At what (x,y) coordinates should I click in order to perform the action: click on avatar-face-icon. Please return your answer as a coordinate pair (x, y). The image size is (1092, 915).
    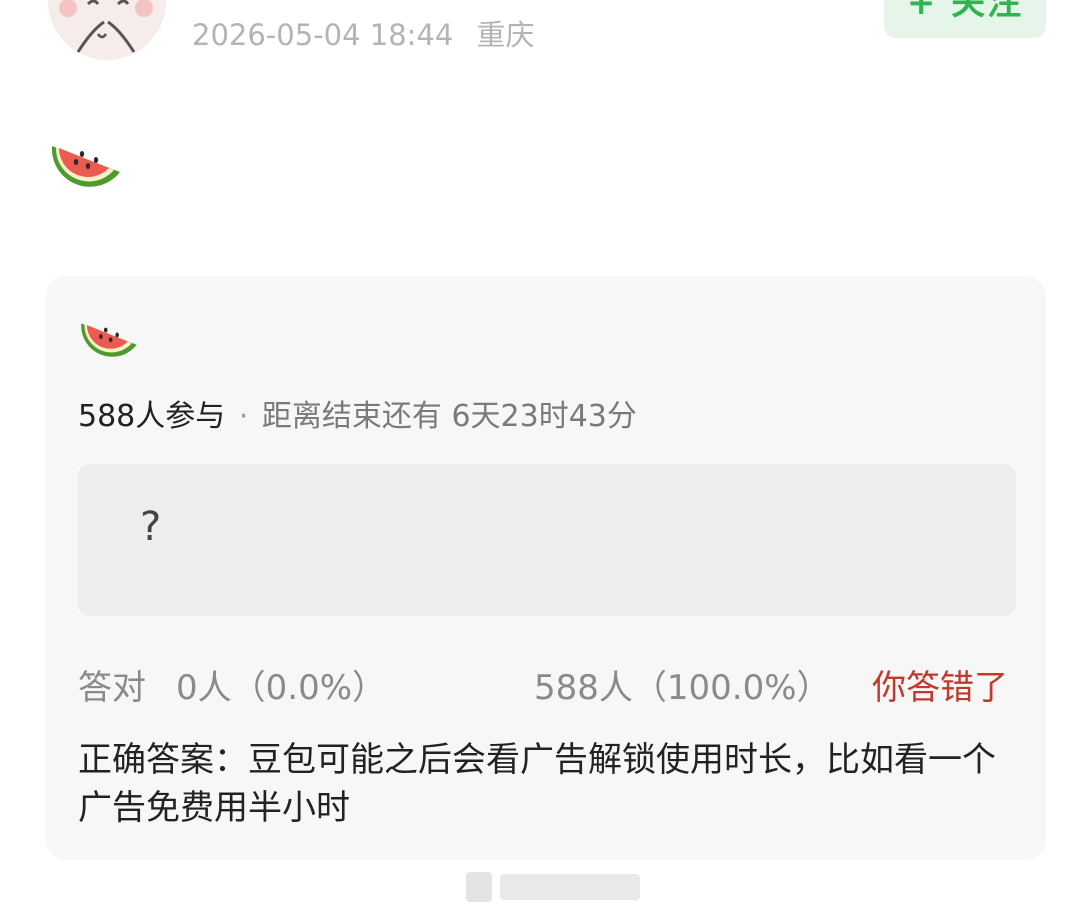
    Looking at the image, I should click on (107, 30).